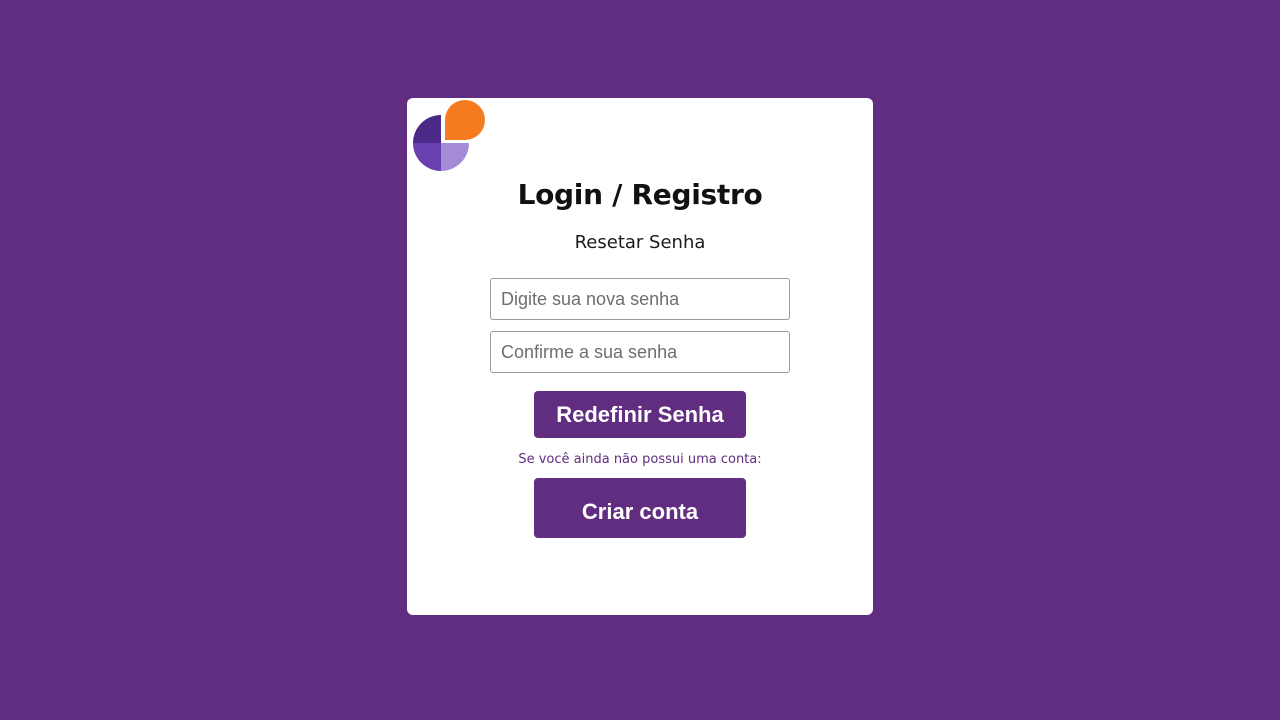  Describe the element at coordinates (449, 135) in the screenshot. I see `brand-logo-icon` at that location.